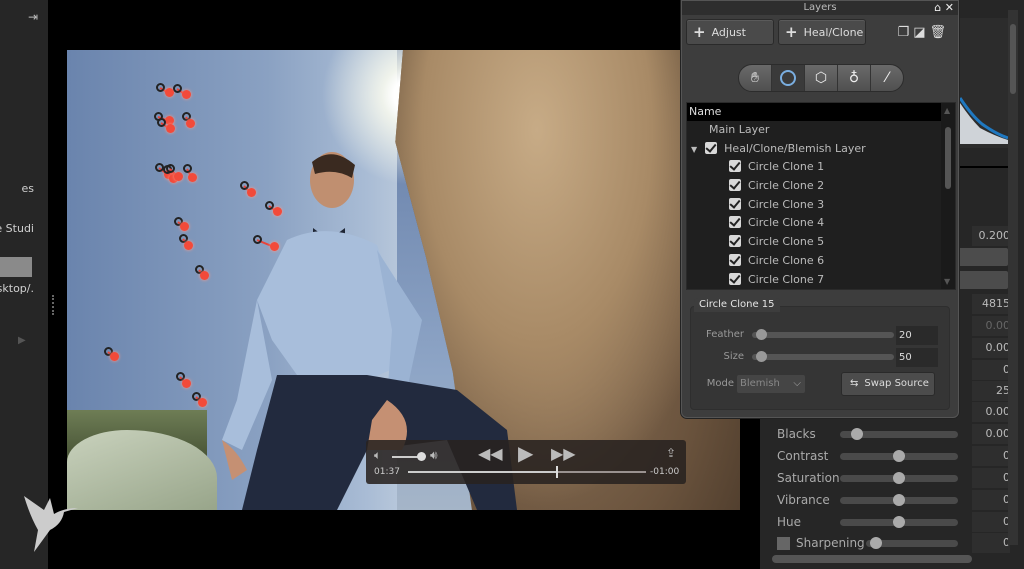 Image resolution: width=1024 pixels, height=569 pixels. What do you see at coordinates (1013, 277) in the screenshot?
I see `right-panel-scrollbar` at bounding box center [1013, 277].